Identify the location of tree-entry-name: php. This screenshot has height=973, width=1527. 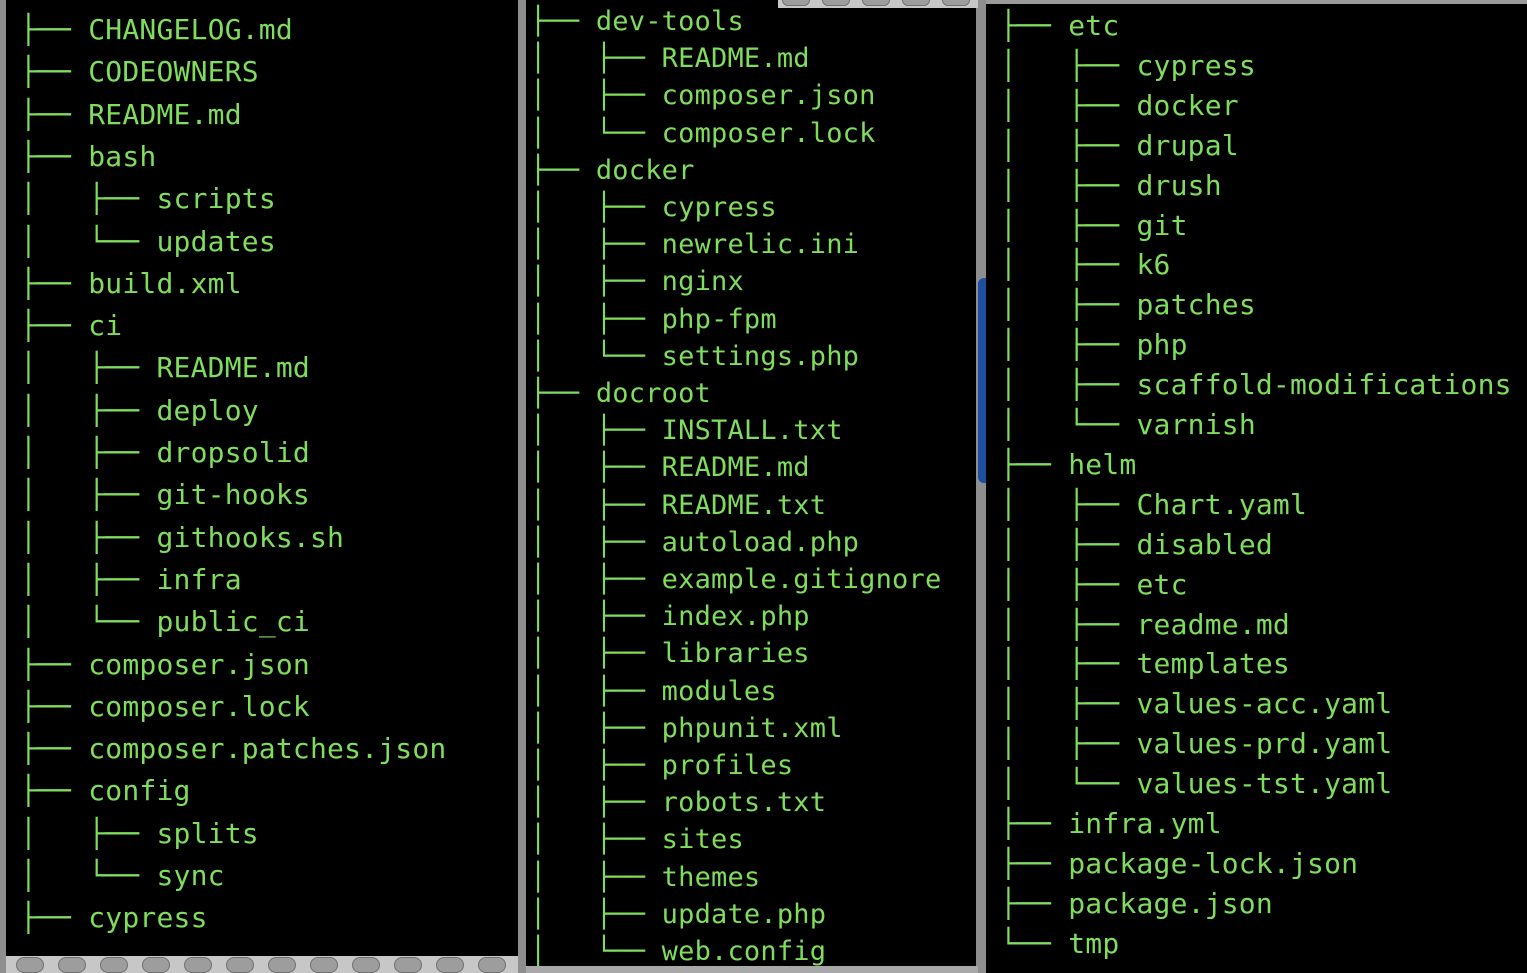
(1162, 345).